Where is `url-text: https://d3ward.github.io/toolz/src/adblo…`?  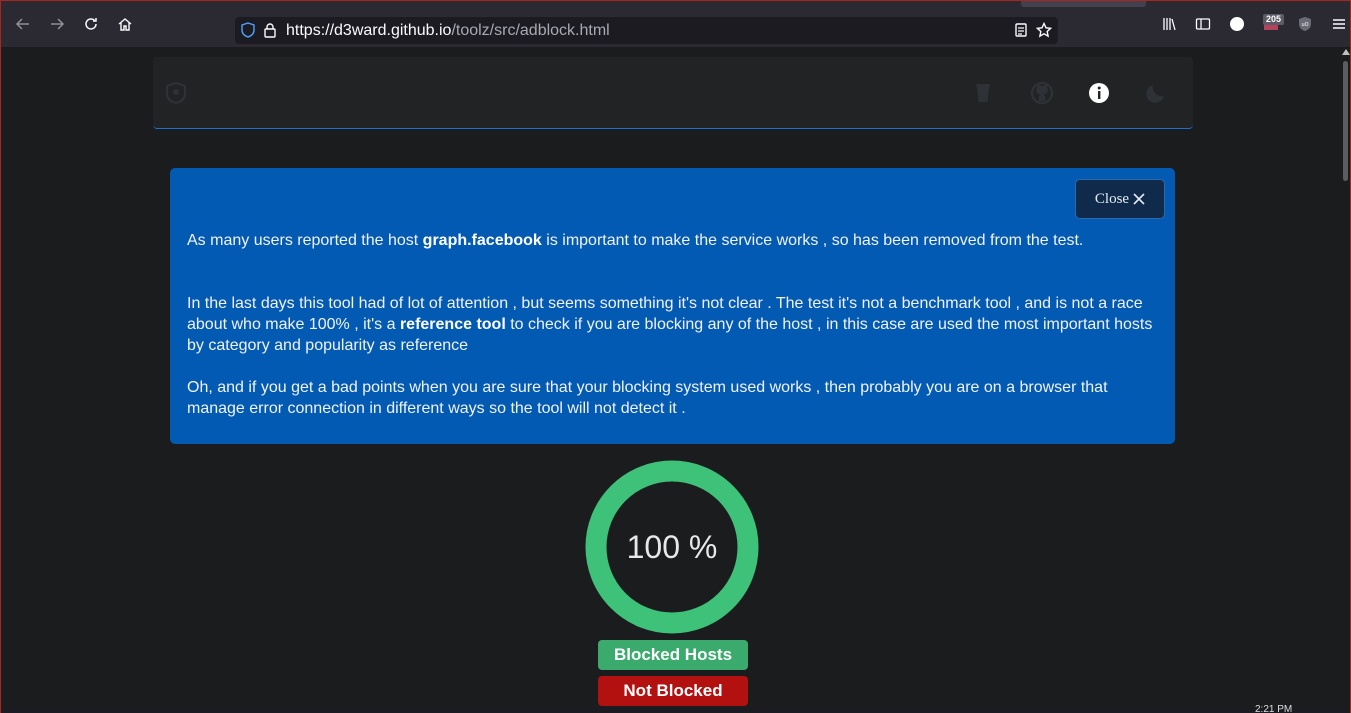 url-text: https://d3ward.github.io/toolz/src/adblo… is located at coordinates (448, 31).